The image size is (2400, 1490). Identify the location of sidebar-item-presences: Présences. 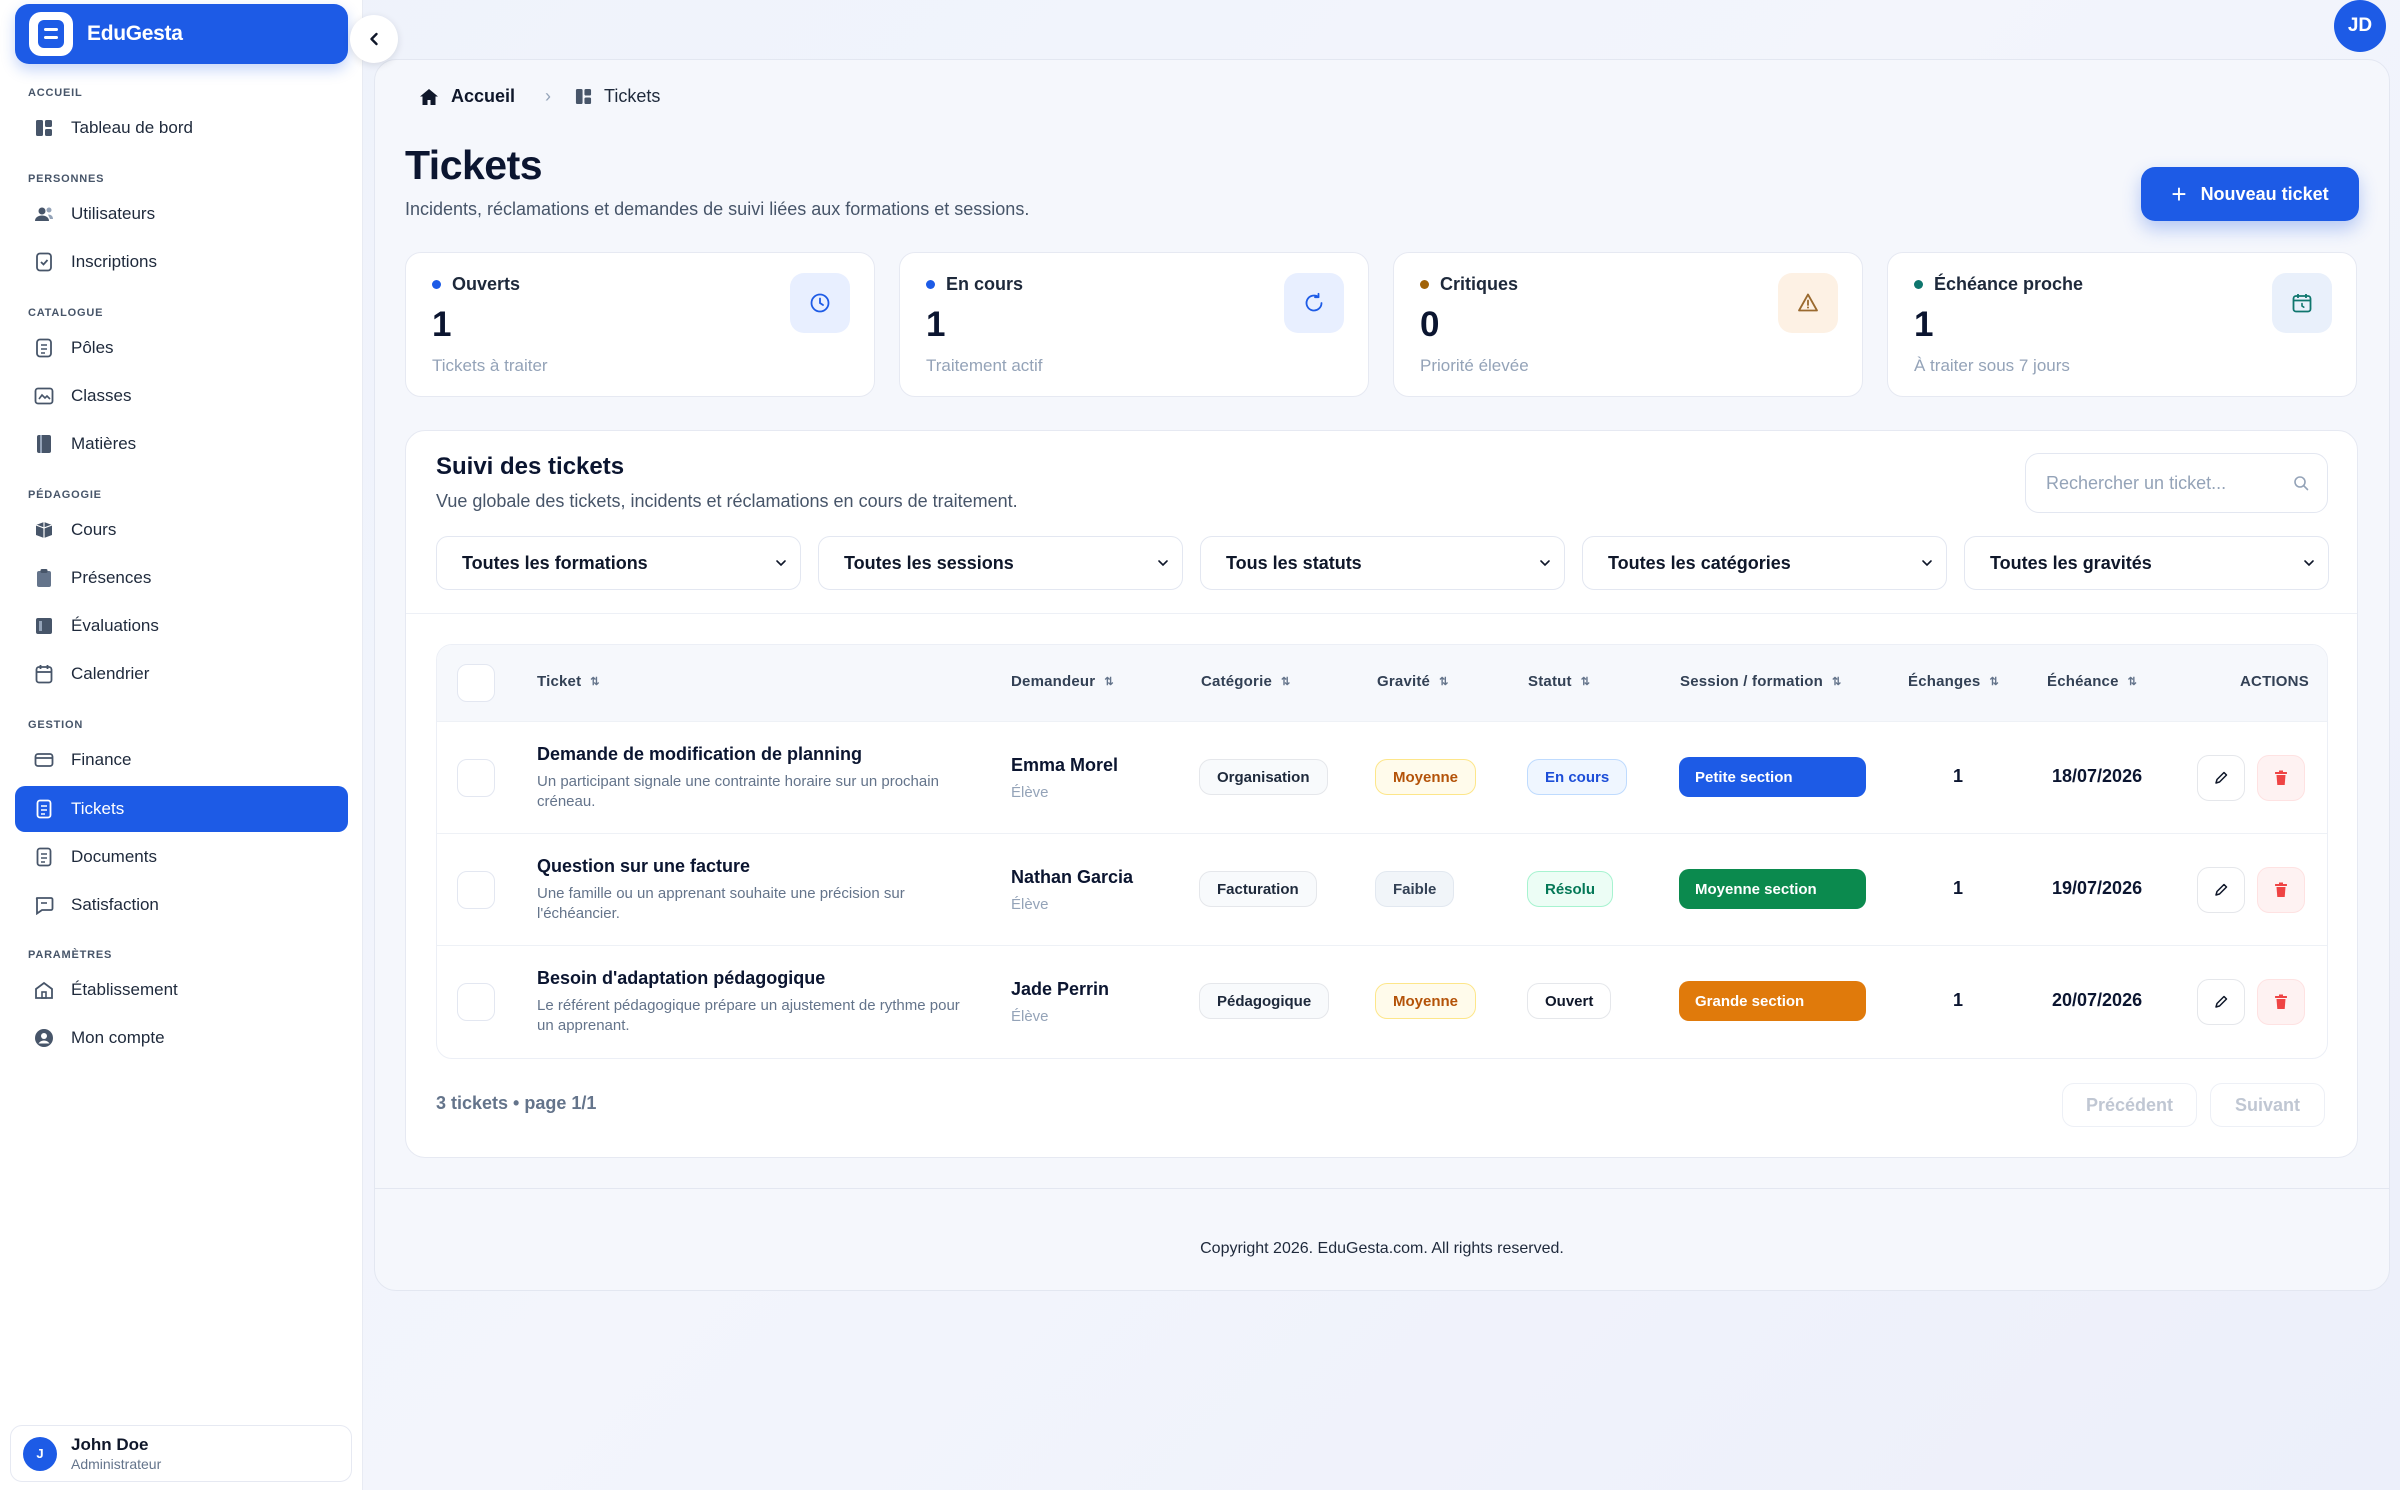
(181, 578).